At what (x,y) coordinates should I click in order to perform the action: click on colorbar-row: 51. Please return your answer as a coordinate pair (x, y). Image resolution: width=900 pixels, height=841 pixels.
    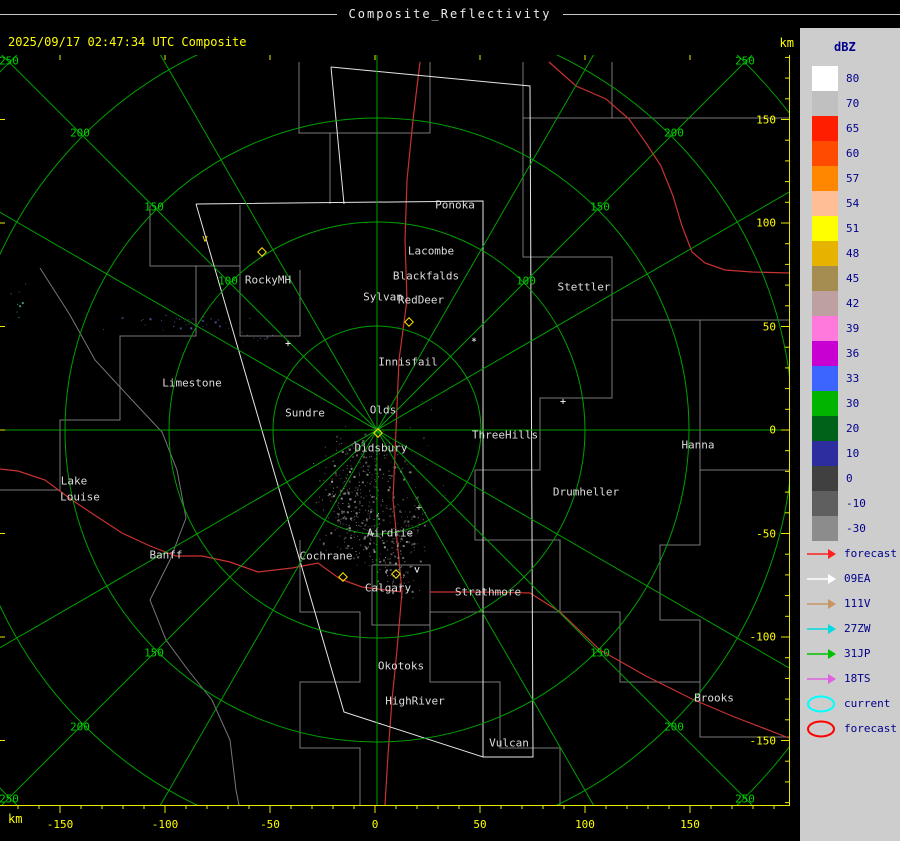
    Looking at the image, I should click on (850, 228).